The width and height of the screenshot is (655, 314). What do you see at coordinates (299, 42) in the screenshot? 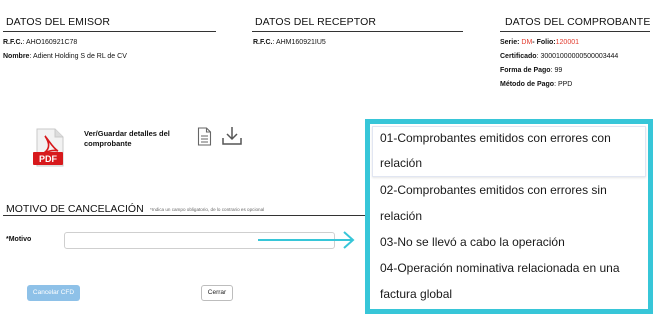
I see `receptor-rfc-value: : AHM160921IU5` at bounding box center [299, 42].